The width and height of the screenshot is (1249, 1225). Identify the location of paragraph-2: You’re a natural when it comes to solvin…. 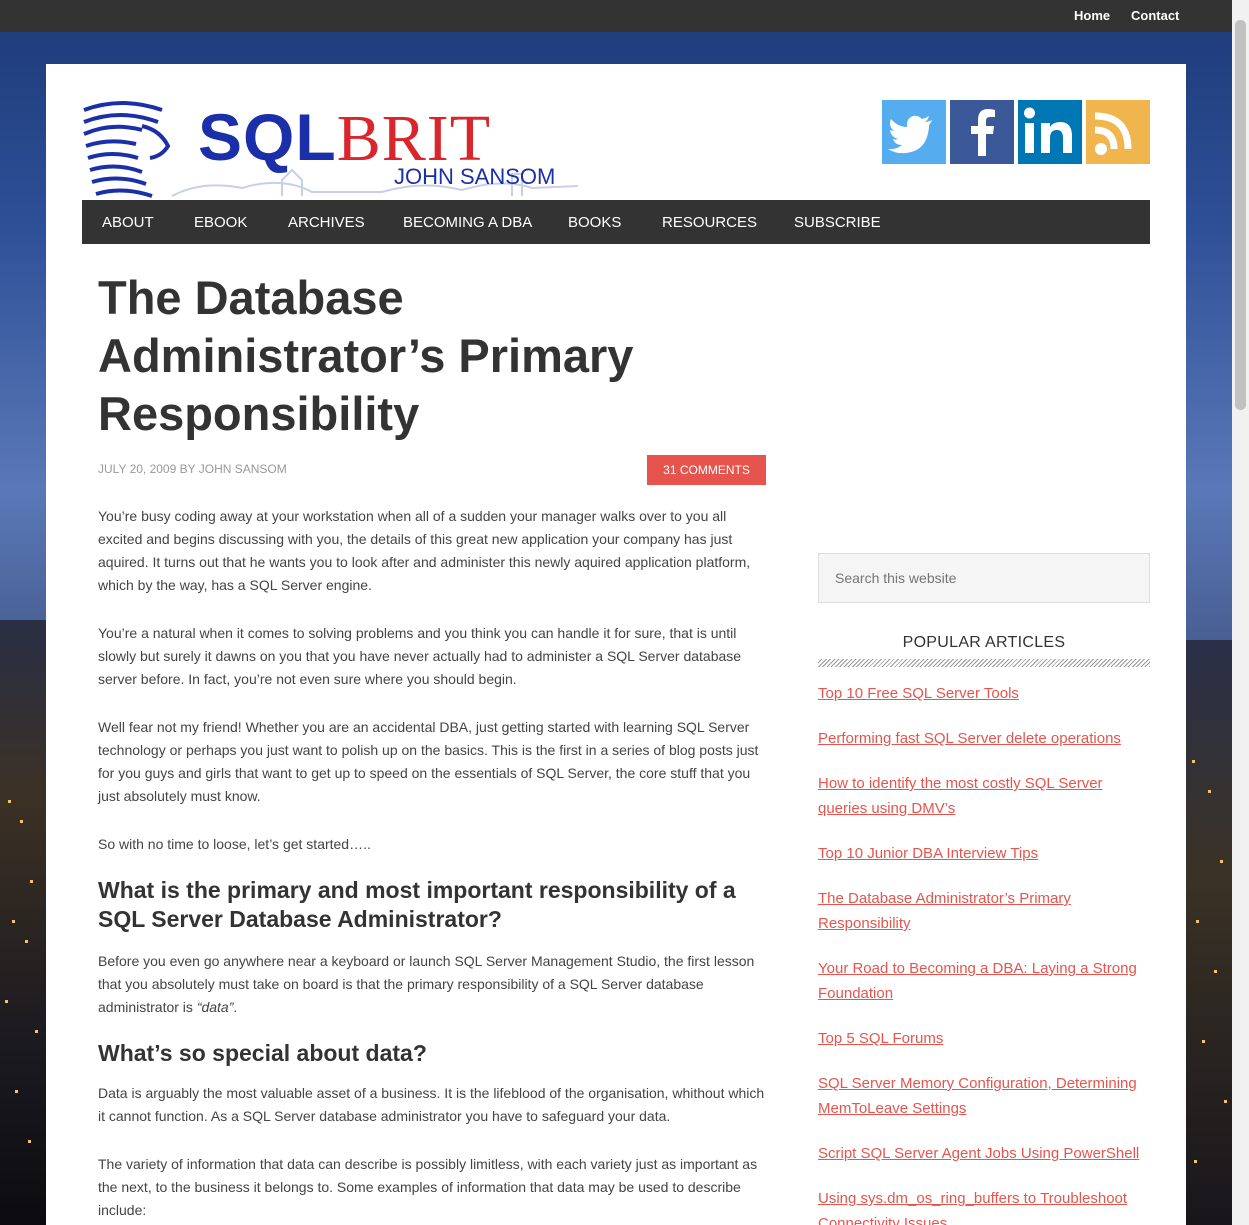
(420, 656).